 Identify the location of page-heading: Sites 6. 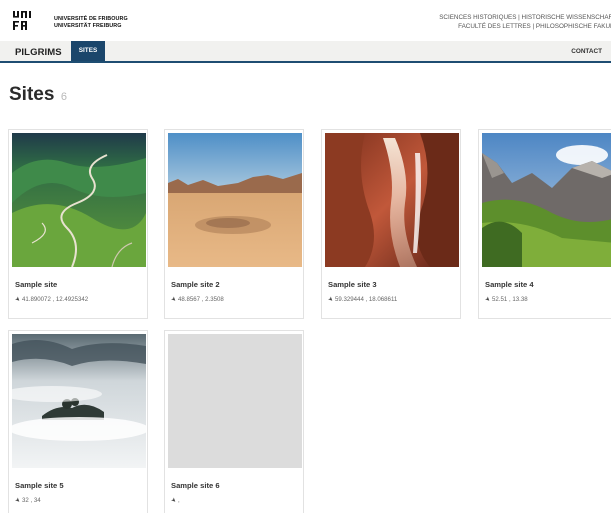
(38, 95).